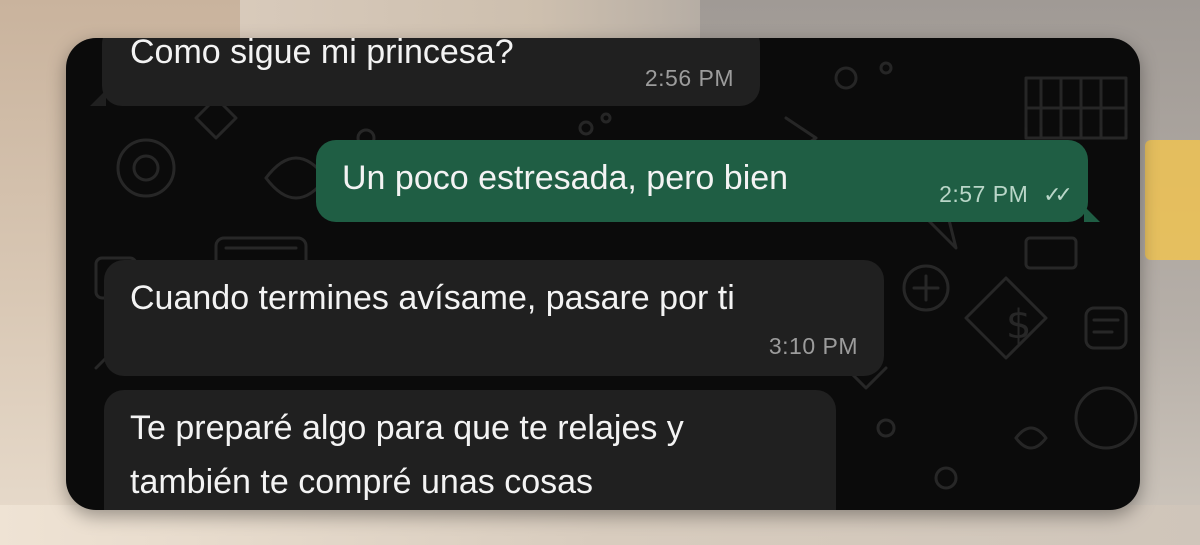 The width and height of the screenshot is (1200, 545). I want to click on message-text: Un poco estresada, pero bien, so click(565, 178).